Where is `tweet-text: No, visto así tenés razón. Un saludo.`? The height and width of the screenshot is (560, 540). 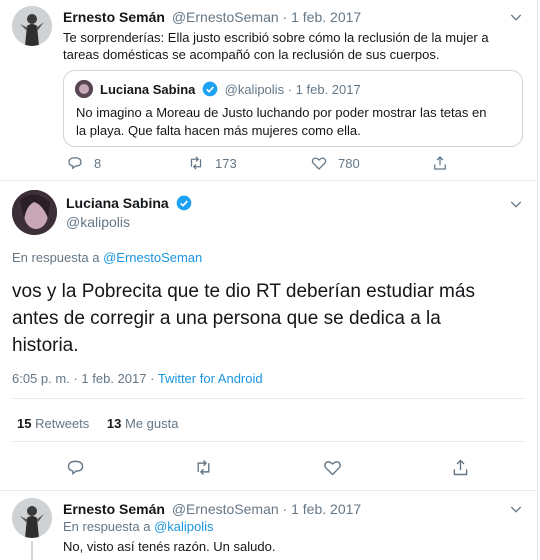 tweet-text: No, visto así tenés razón. Un saludo. is located at coordinates (169, 546).